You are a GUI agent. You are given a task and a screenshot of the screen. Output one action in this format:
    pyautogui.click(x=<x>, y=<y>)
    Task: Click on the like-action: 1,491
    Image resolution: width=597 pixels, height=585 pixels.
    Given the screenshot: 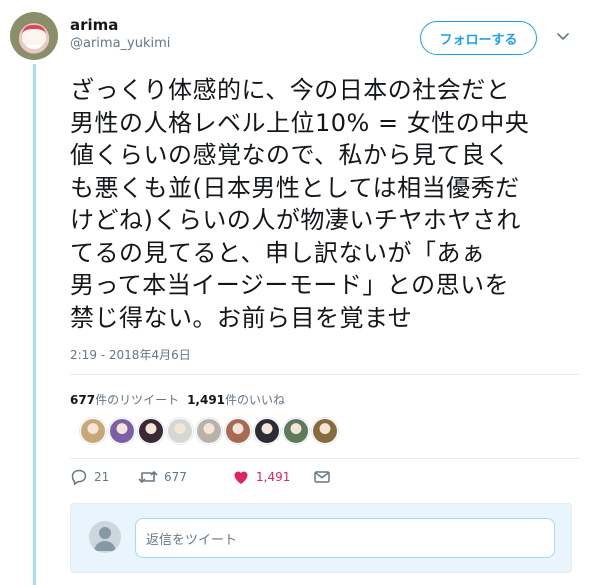 What is the action you would take?
    pyautogui.click(x=261, y=477)
    